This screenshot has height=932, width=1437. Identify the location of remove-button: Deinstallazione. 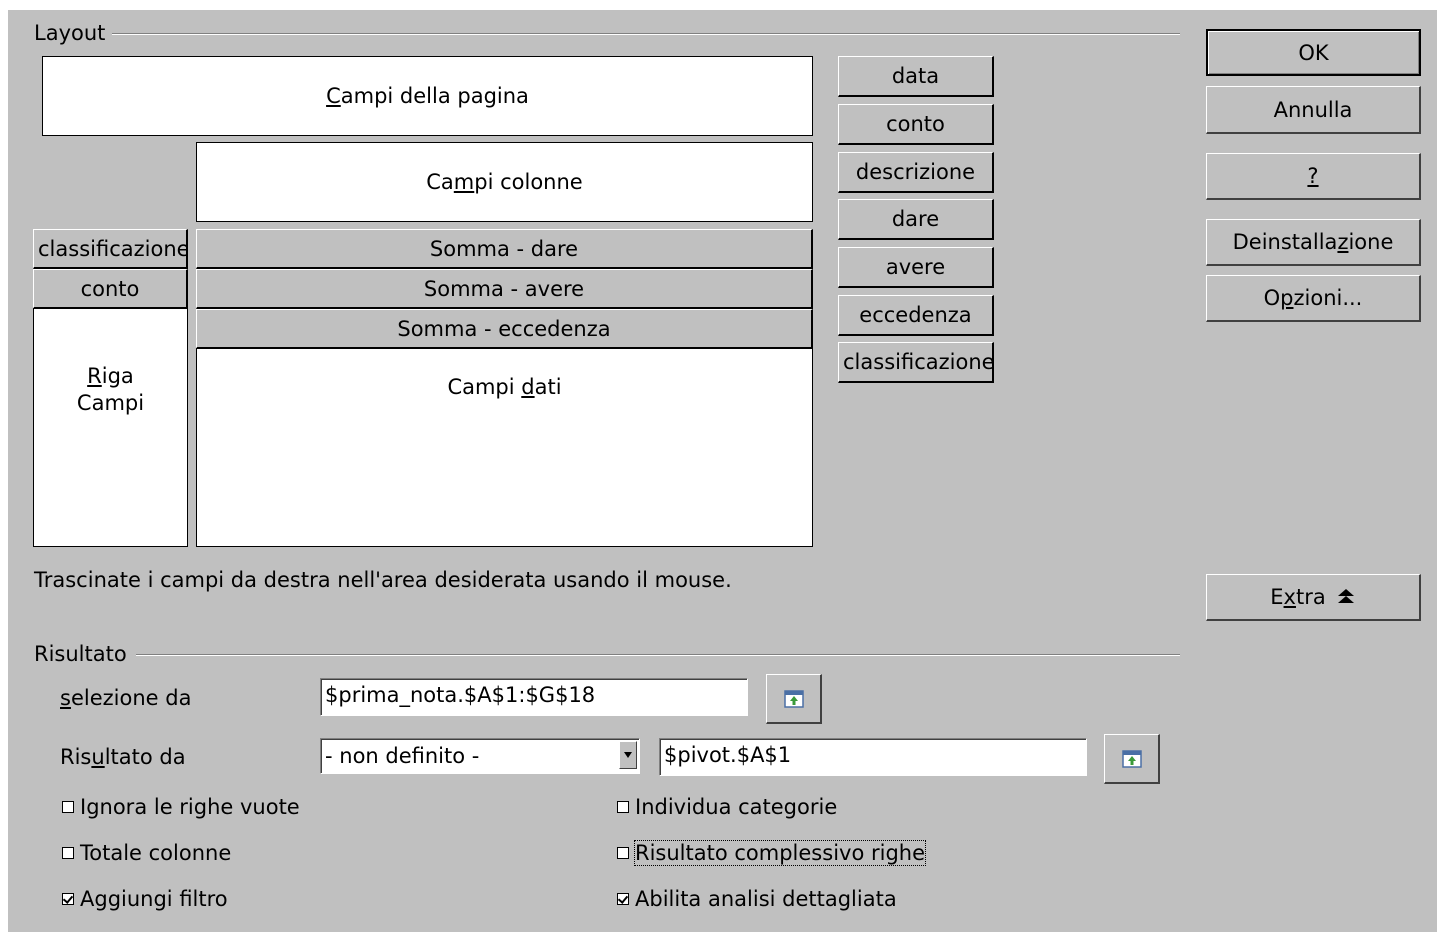
(1313, 242).